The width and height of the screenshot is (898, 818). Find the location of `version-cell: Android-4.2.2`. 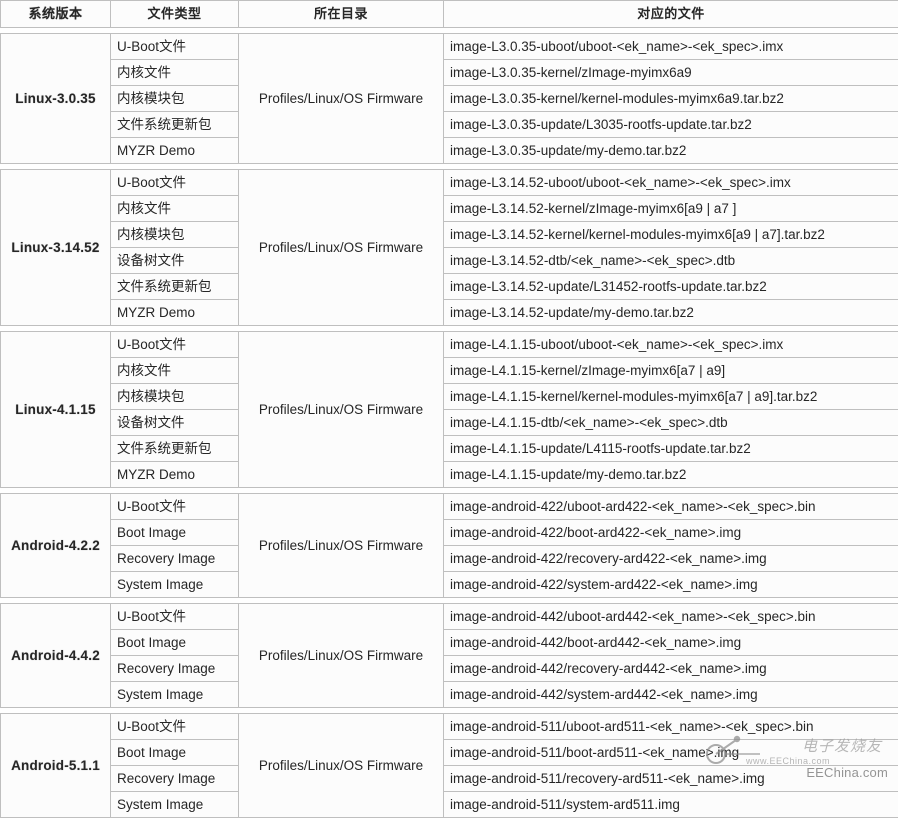

version-cell: Android-4.2.2 is located at coordinates (56, 546).